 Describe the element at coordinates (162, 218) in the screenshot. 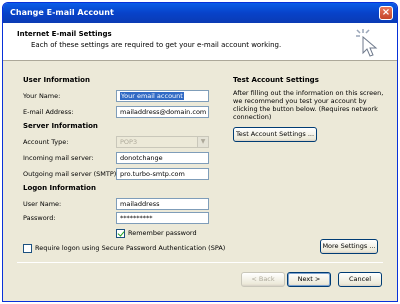

I see `password-input: **********` at that location.